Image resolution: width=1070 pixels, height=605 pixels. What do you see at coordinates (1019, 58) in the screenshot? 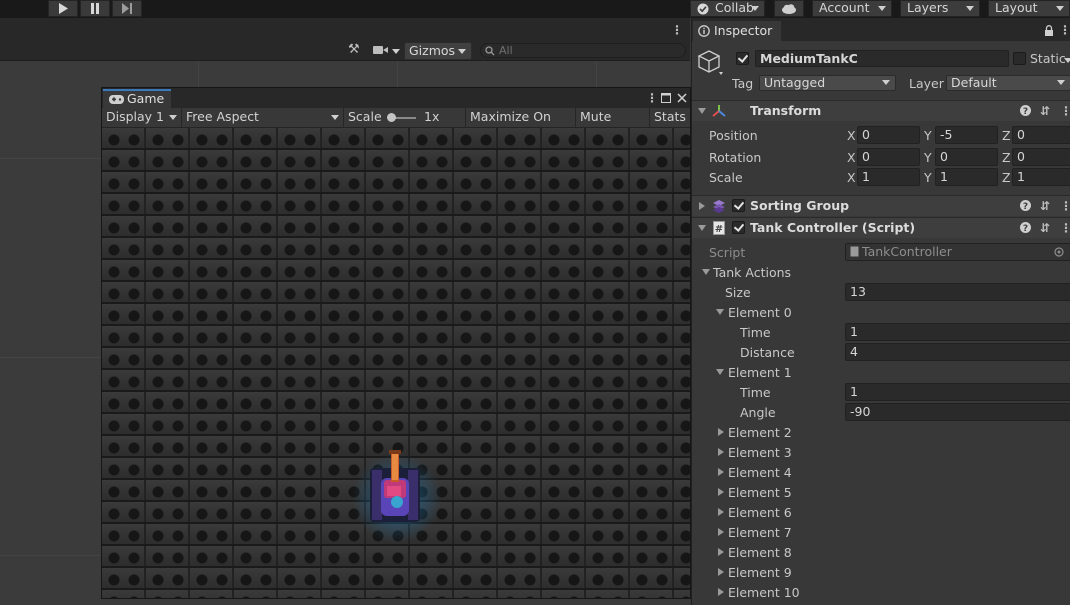
I see `static-checkbox` at bounding box center [1019, 58].